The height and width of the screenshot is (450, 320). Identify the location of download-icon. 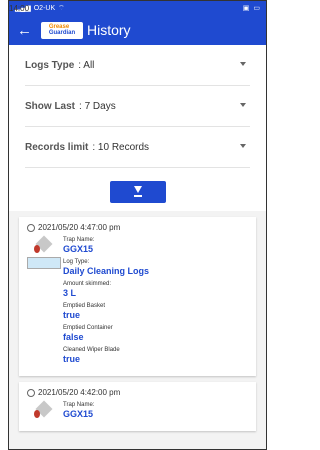
(138, 192).